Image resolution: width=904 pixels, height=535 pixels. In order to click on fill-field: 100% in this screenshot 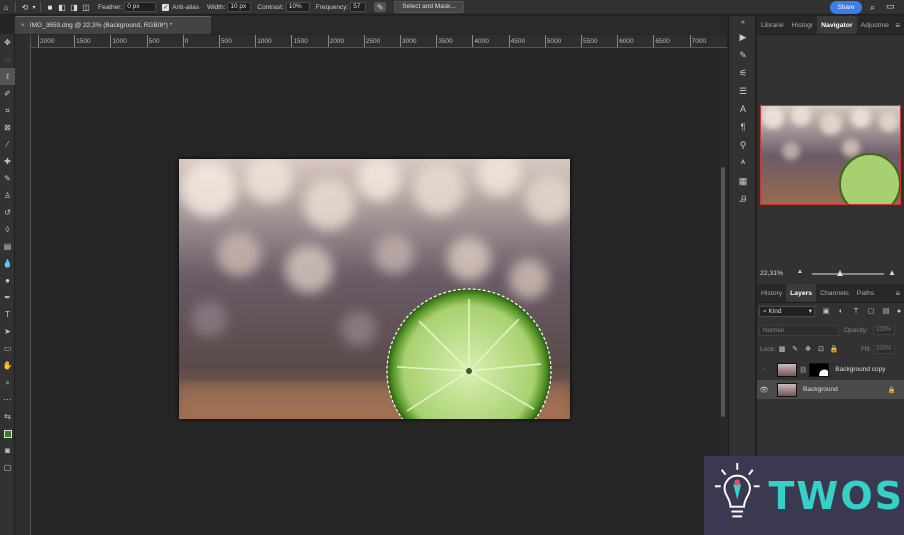, I will do `click(884, 349)`.